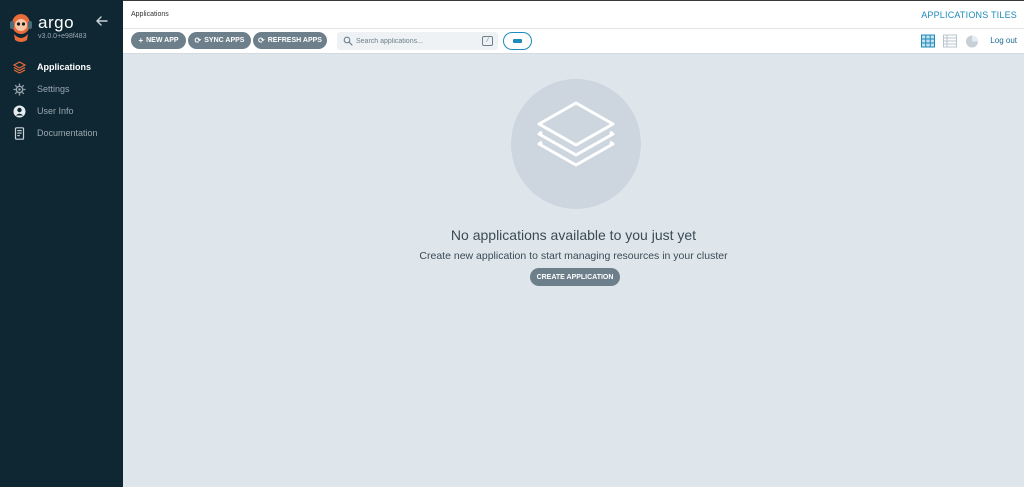 The image size is (1024, 487). Describe the element at coordinates (53, 89) in the screenshot. I see `sidebar-item-label: Settings` at that location.